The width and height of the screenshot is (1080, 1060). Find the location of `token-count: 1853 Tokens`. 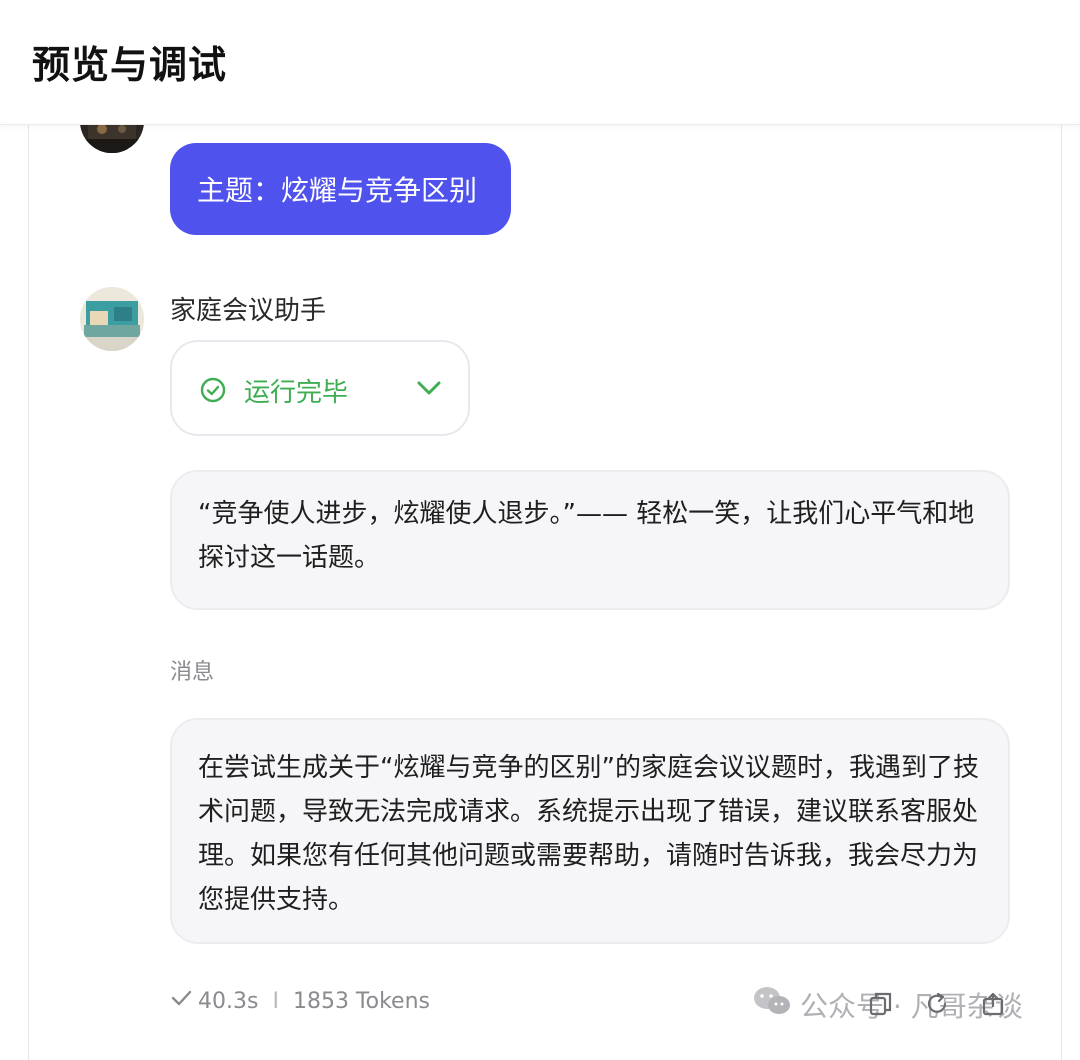

token-count: 1853 Tokens is located at coordinates (361, 1001).